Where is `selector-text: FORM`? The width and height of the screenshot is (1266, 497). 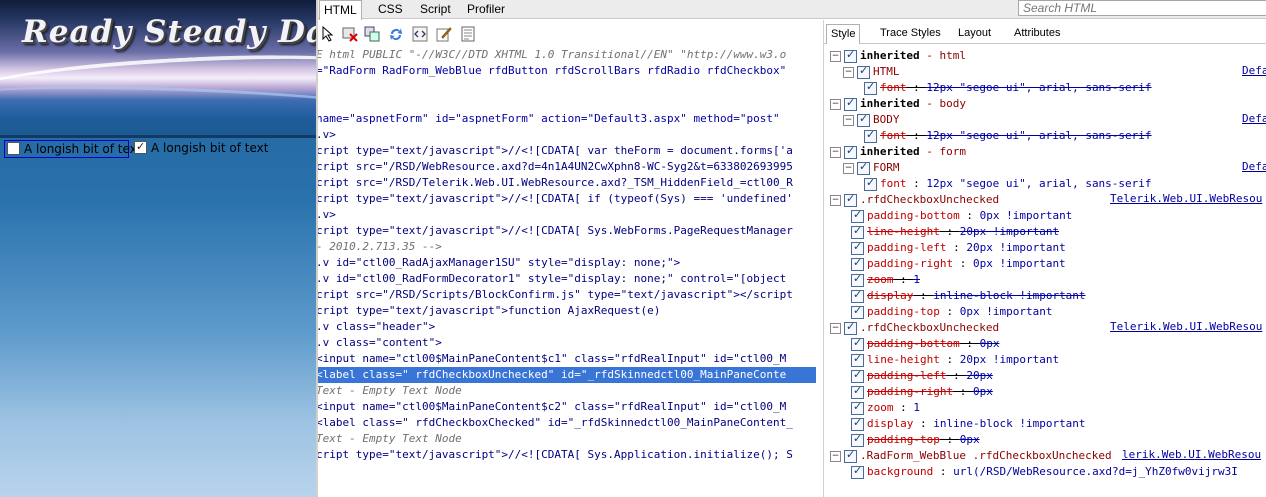 selector-text: FORM is located at coordinates (886, 167).